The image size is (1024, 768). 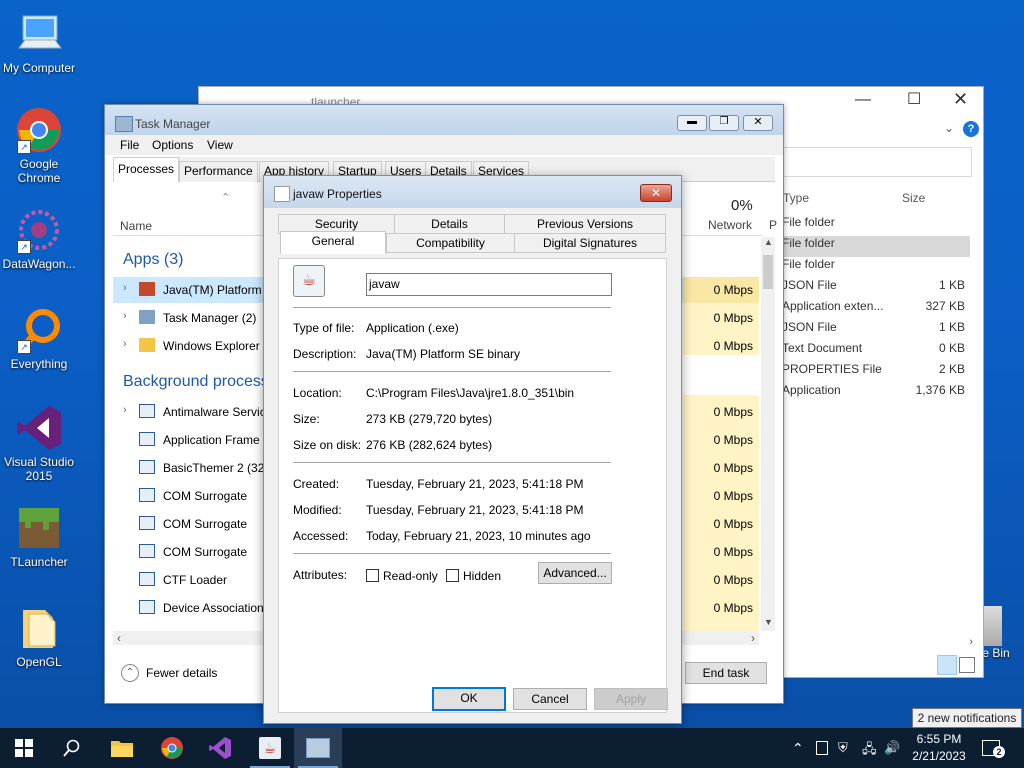 I want to click on filename-input: javaw, so click(x=489, y=284).